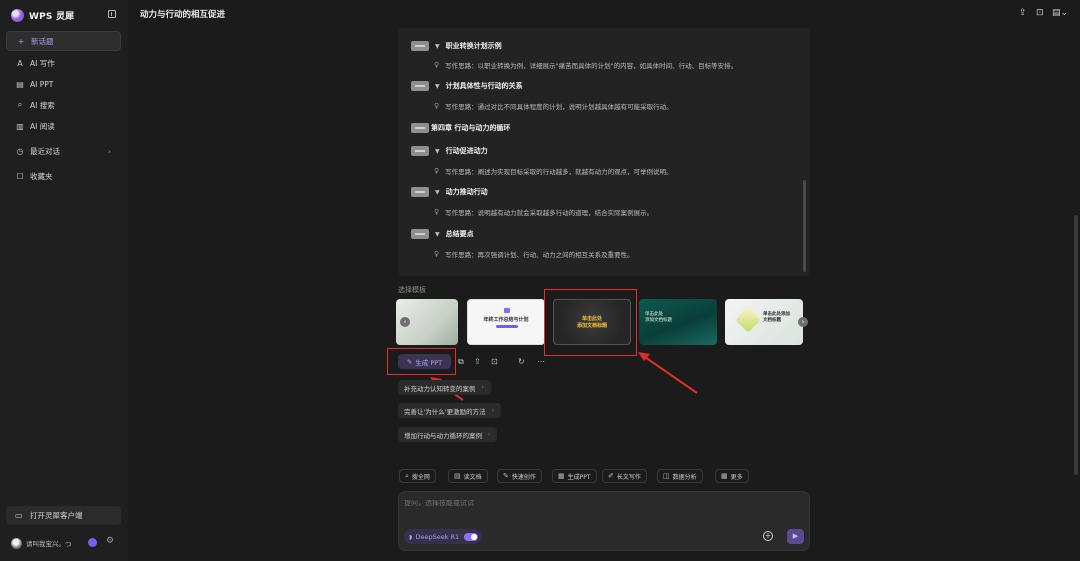  I want to click on page-scrollbar, so click(1076, 345).